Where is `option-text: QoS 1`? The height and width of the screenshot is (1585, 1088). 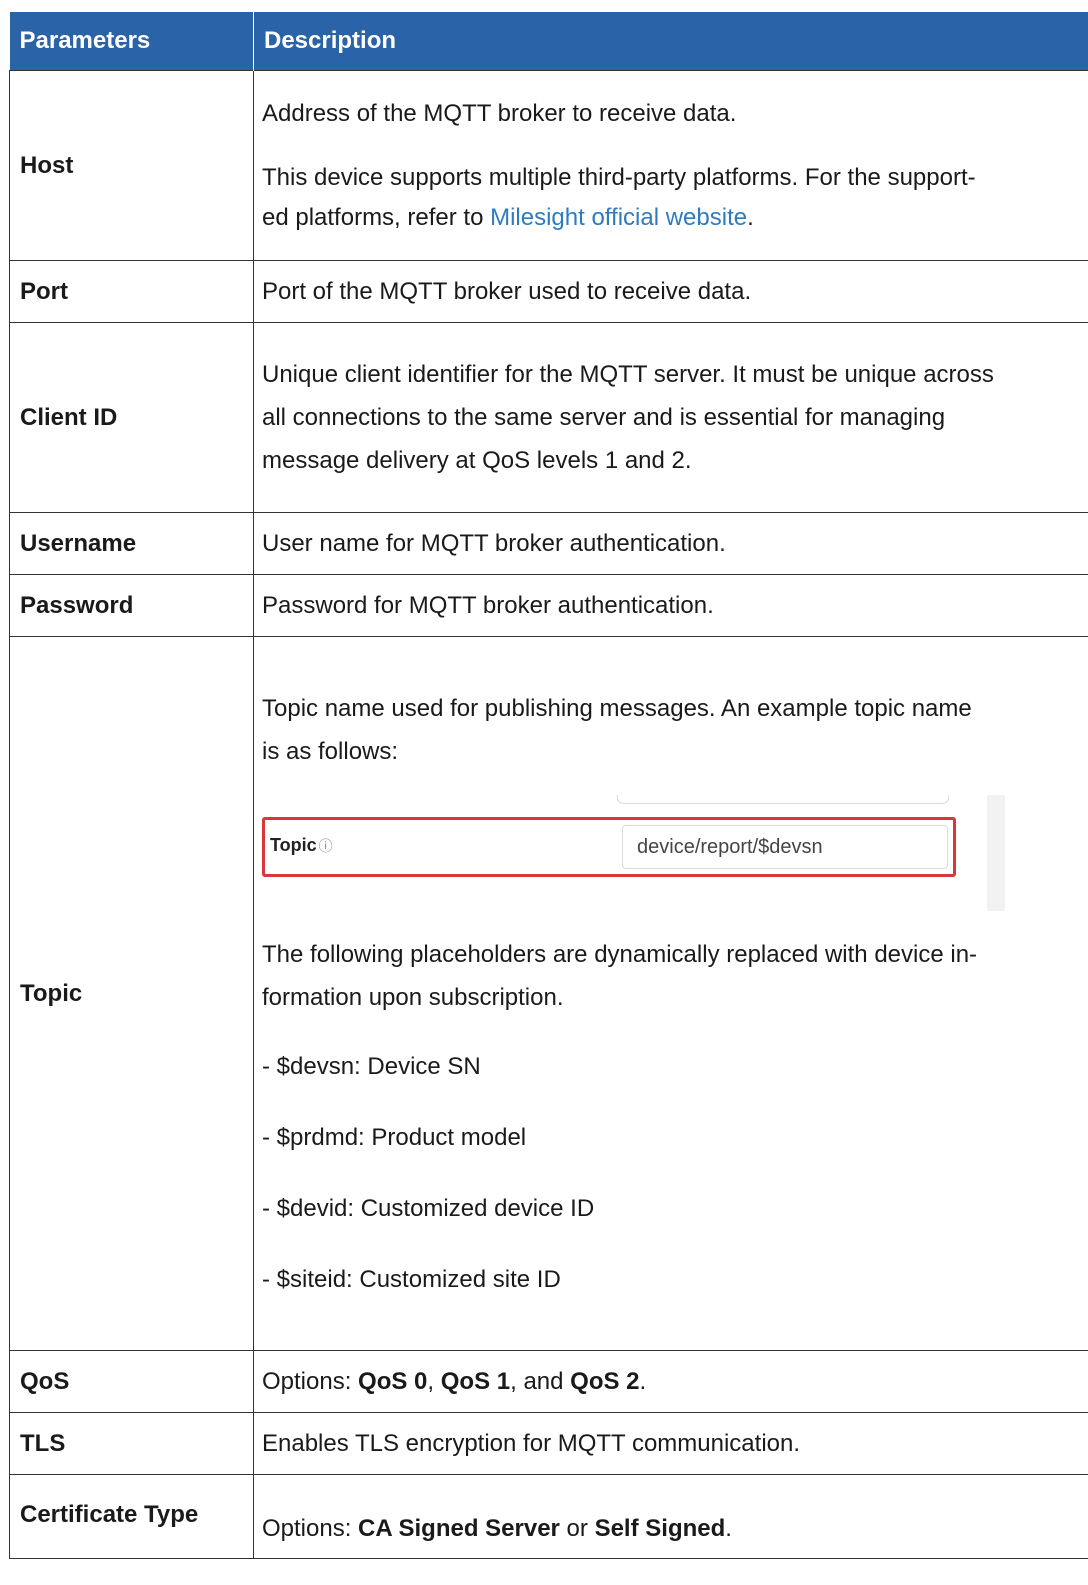 option-text: QoS 1 is located at coordinates (475, 1381).